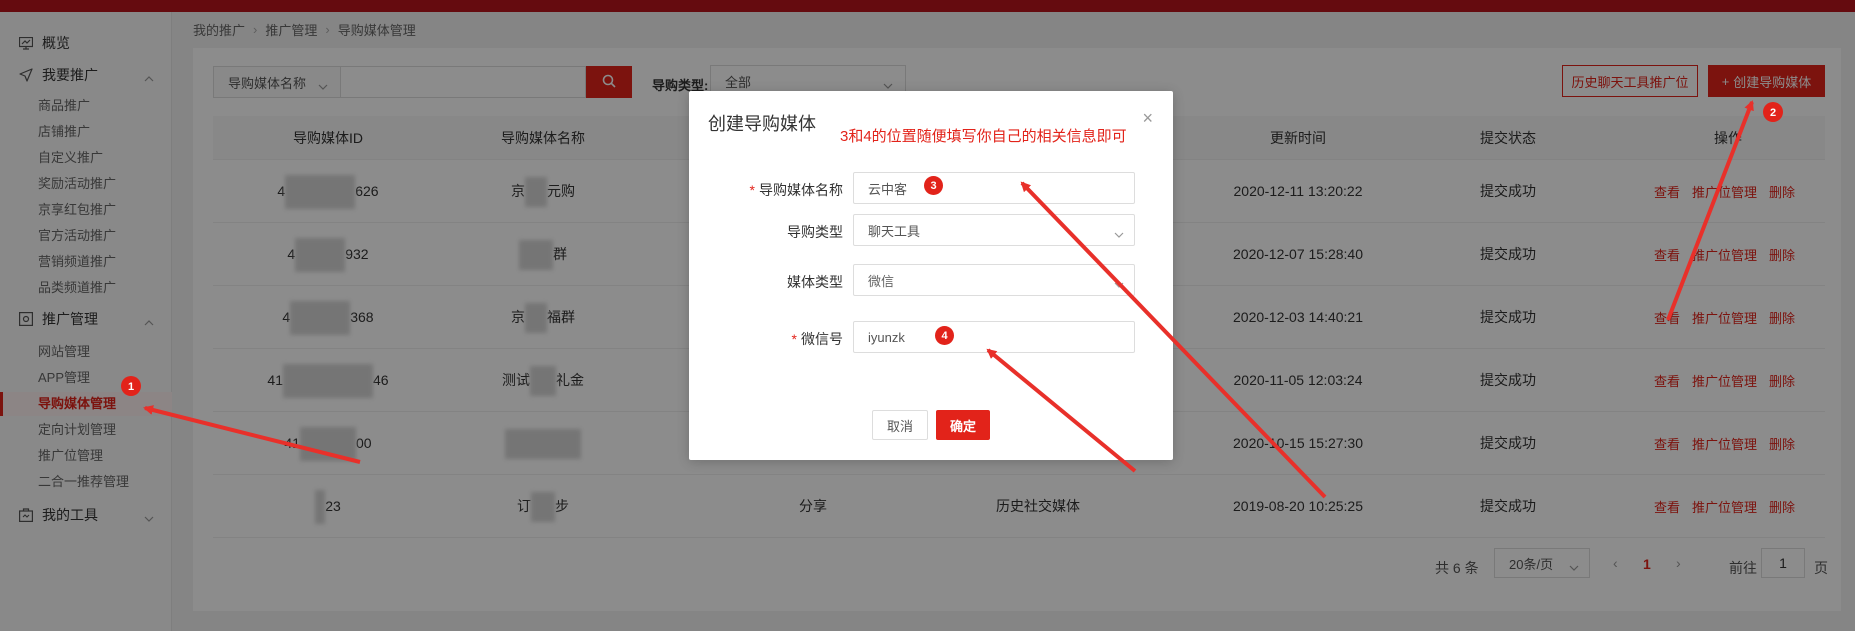 The width and height of the screenshot is (1855, 631). Describe the element at coordinates (1147, 118) in the screenshot. I see `close-icon: ×` at that location.